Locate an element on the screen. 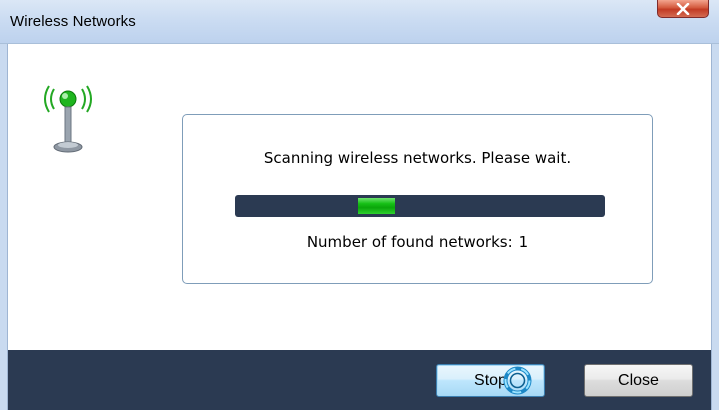 This screenshot has height=410, width=719. found-networks-label: Number of found networks: is located at coordinates (409, 242).